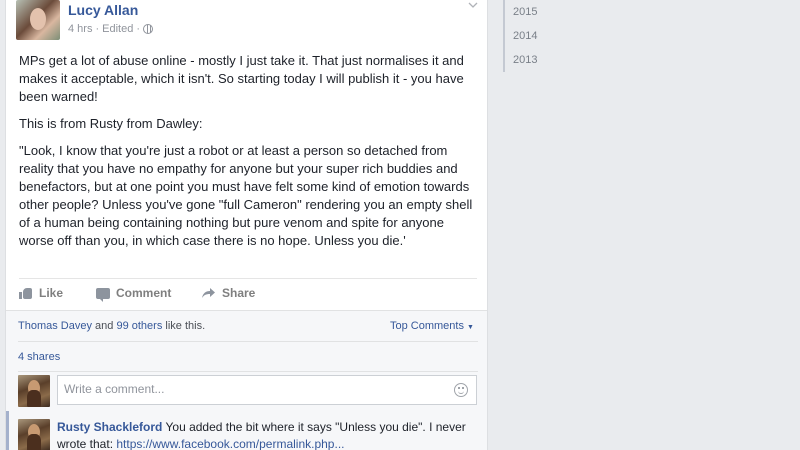  What do you see at coordinates (111, 123) in the screenshot?
I see `post-paragraph: This is from Rusty from Dawley:` at bounding box center [111, 123].